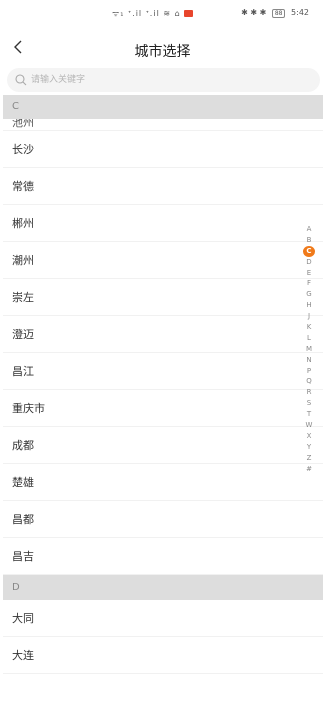 This screenshot has width=325, height=701. What do you see at coordinates (163, 186) in the screenshot?
I see `city-item: 常德` at bounding box center [163, 186].